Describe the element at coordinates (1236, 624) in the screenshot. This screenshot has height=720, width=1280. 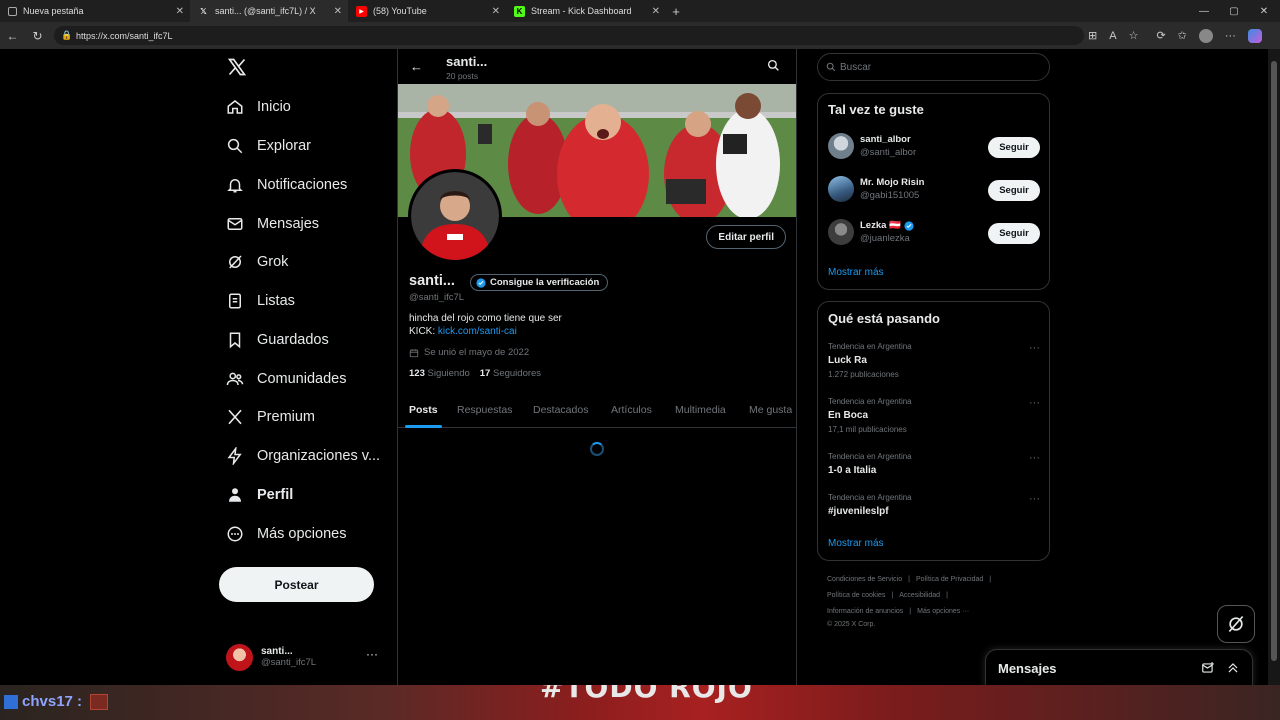
I see `grok-button` at that location.